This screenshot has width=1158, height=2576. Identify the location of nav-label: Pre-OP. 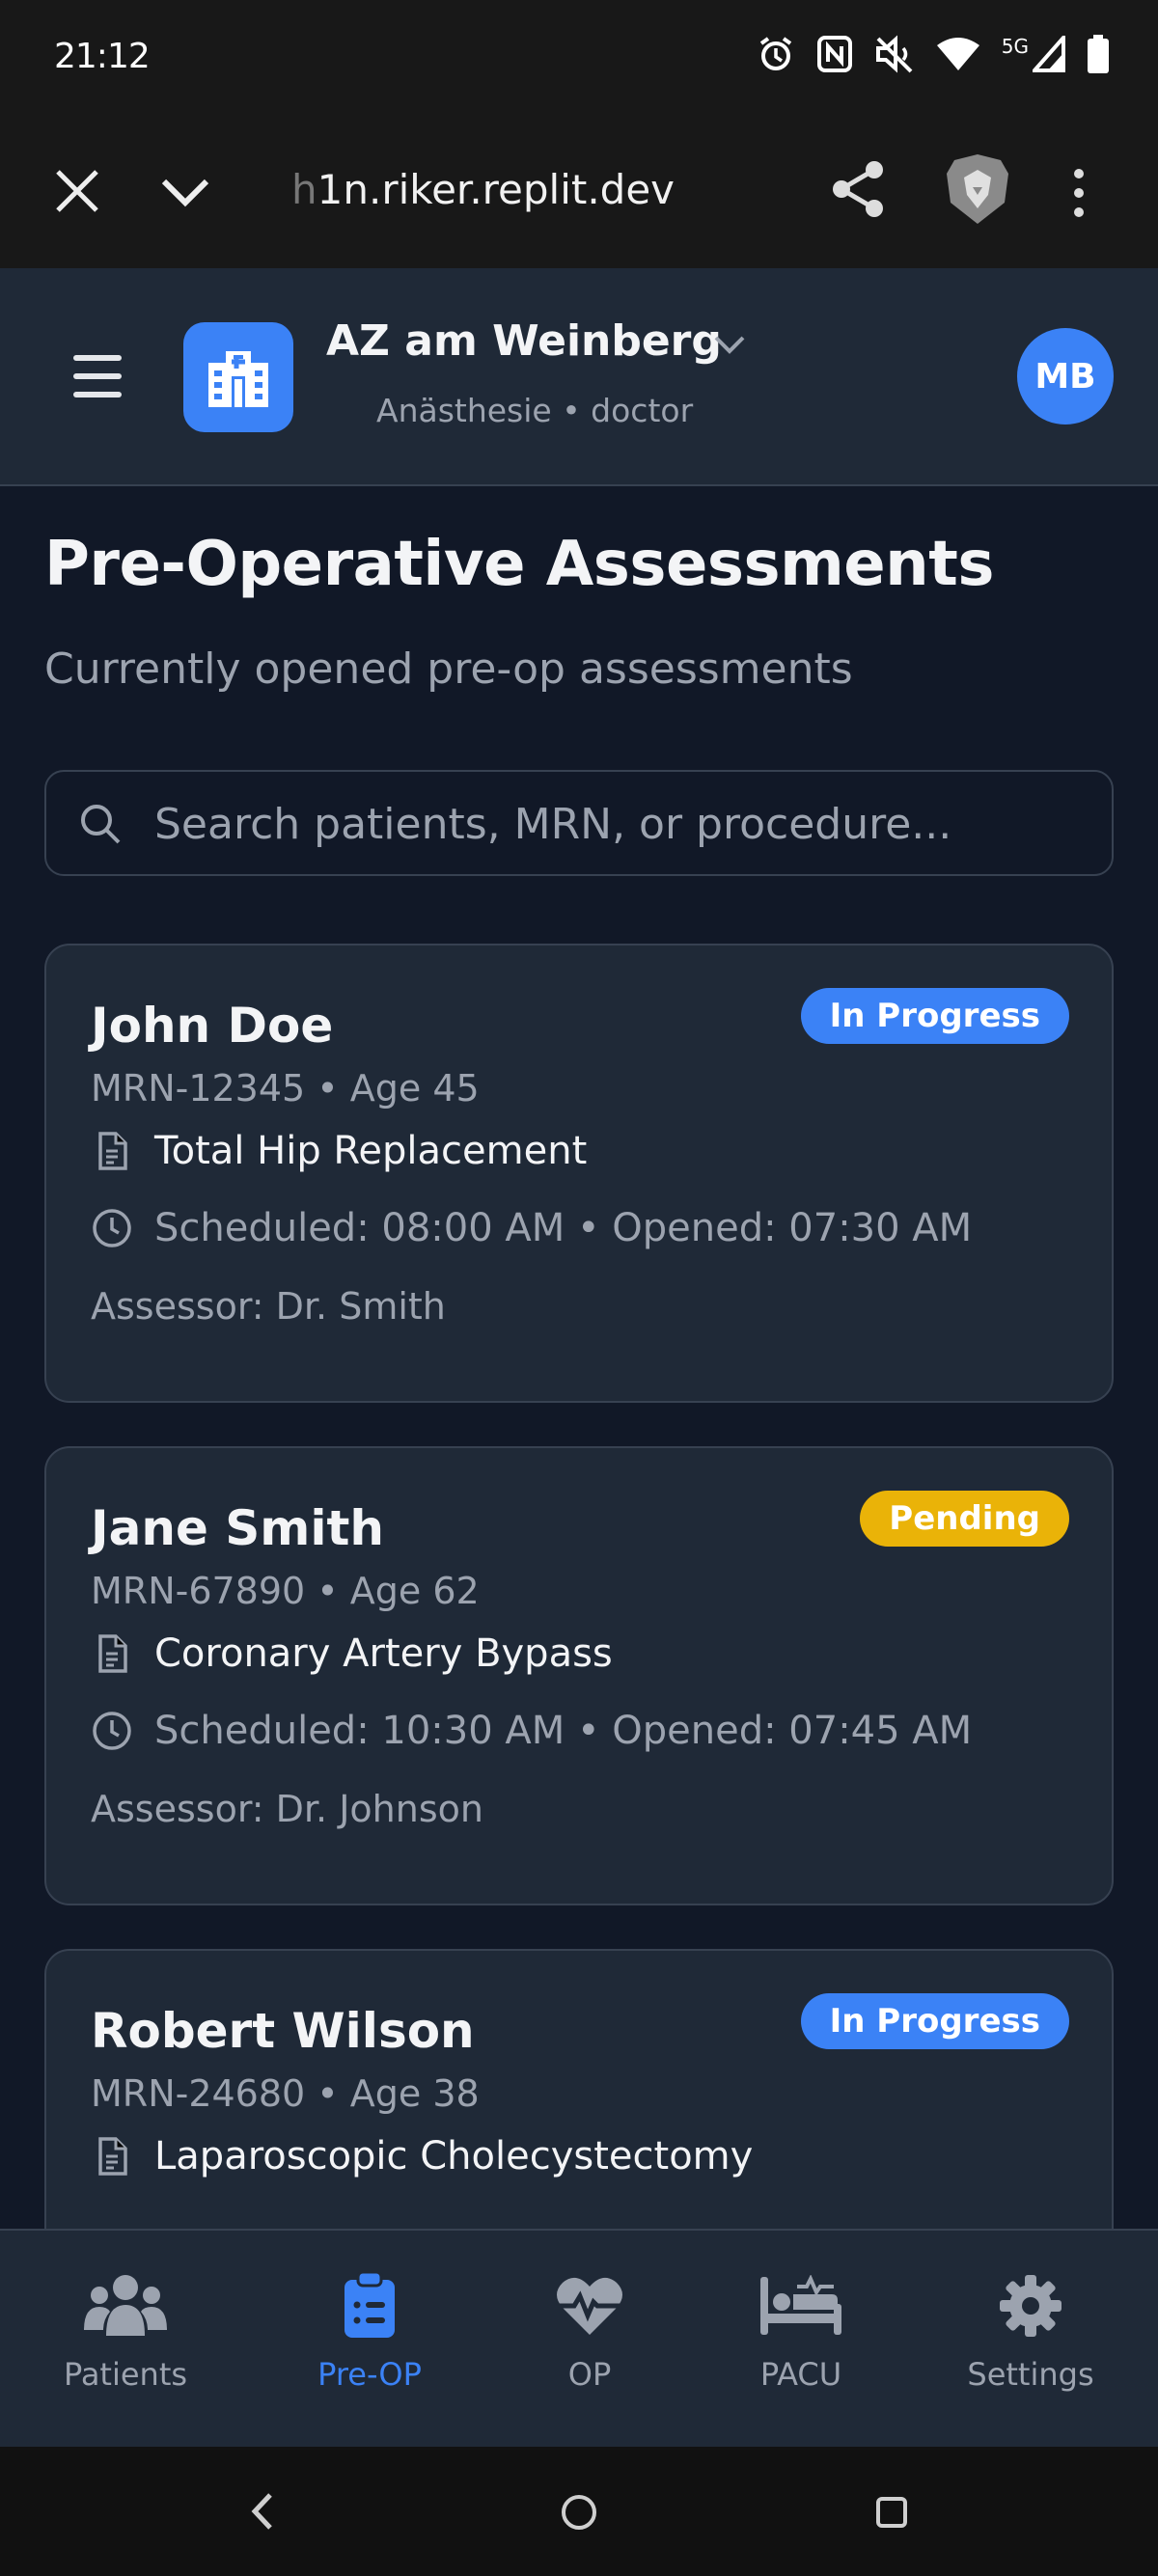
(369, 2374).